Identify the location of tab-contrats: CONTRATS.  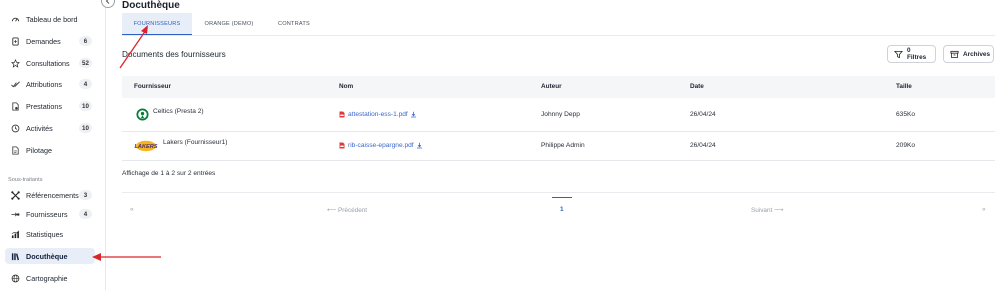
(294, 24).